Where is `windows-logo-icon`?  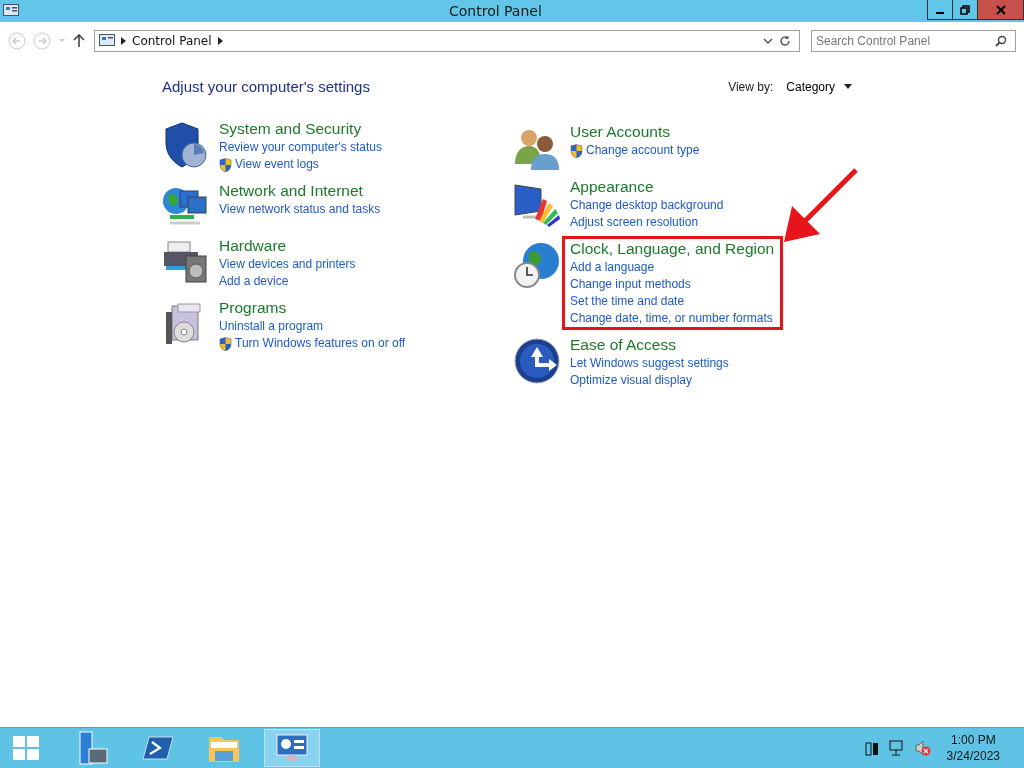 windows-logo-icon is located at coordinates (26, 748).